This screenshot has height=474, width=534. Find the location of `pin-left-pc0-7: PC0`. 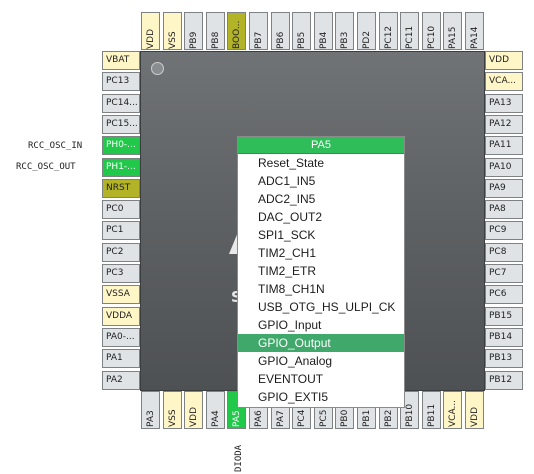

pin-left-pc0-7: PC0 is located at coordinates (121, 210).